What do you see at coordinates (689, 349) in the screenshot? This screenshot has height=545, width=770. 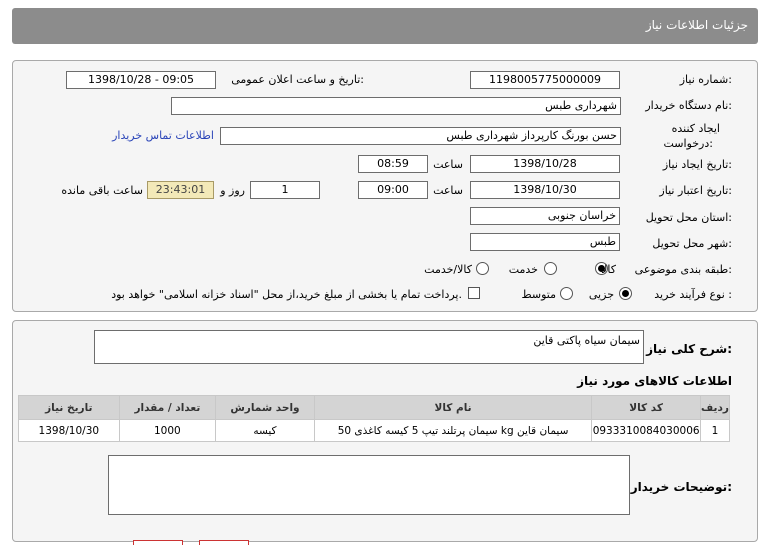 I see `description-label: شرح کلی نیاز:` at bounding box center [689, 349].